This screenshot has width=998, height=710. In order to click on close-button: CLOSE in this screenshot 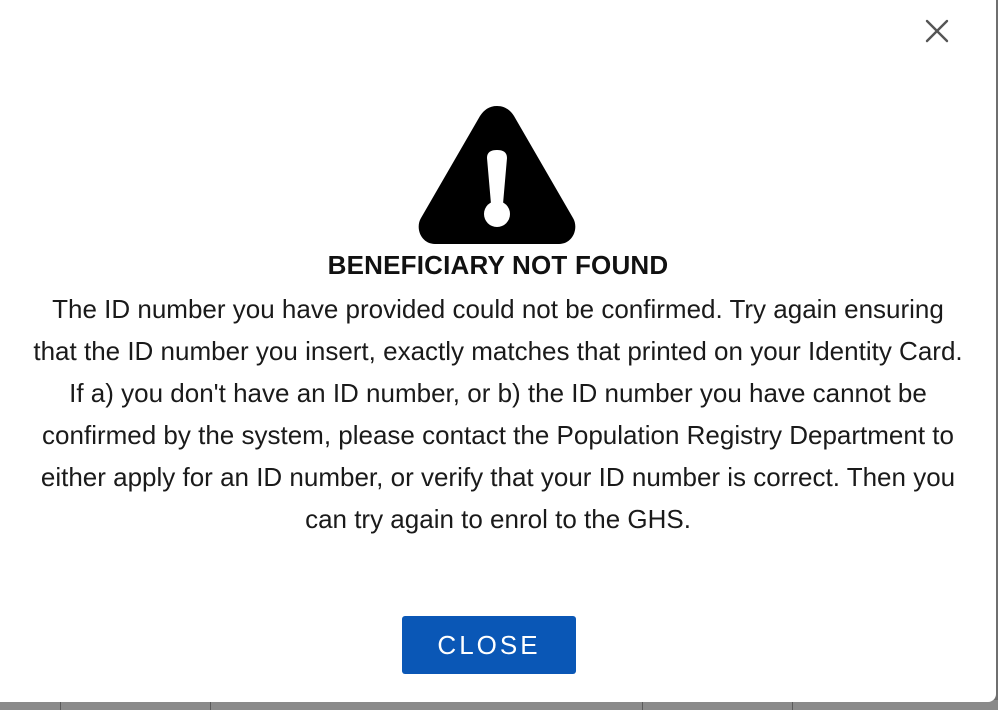, I will do `click(489, 645)`.